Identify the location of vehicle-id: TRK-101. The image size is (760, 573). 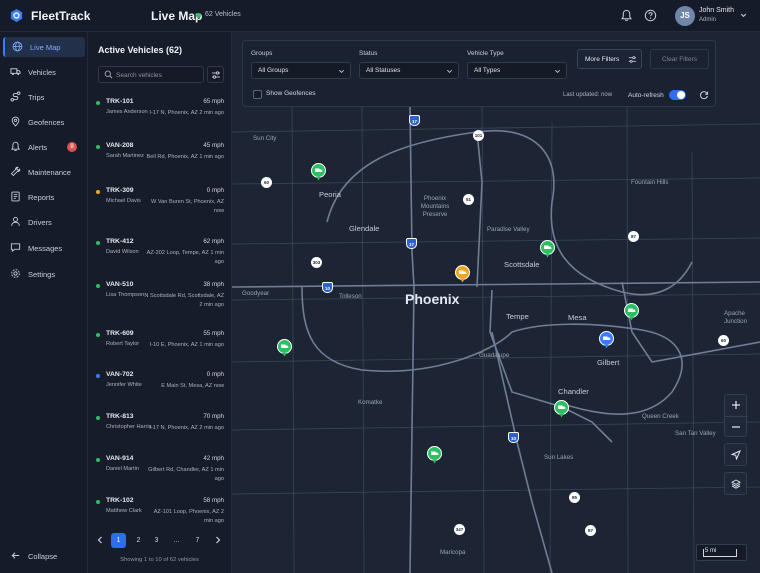
(120, 101).